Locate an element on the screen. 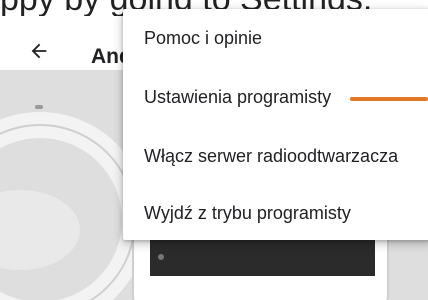  menu-item-start-head-unit-server: Włącz serwer radioodtwarzacza is located at coordinates (275, 155).